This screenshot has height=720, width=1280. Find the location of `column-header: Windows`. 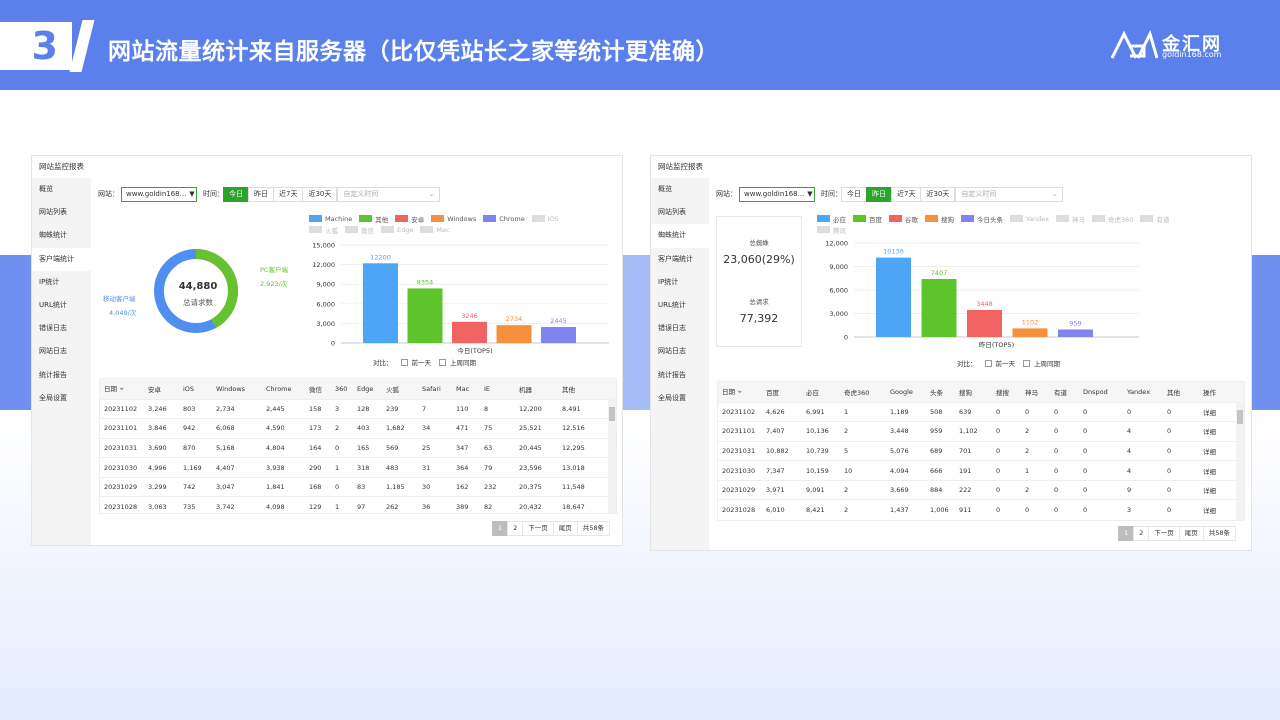

column-header: Windows is located at coordinates (237, 389).